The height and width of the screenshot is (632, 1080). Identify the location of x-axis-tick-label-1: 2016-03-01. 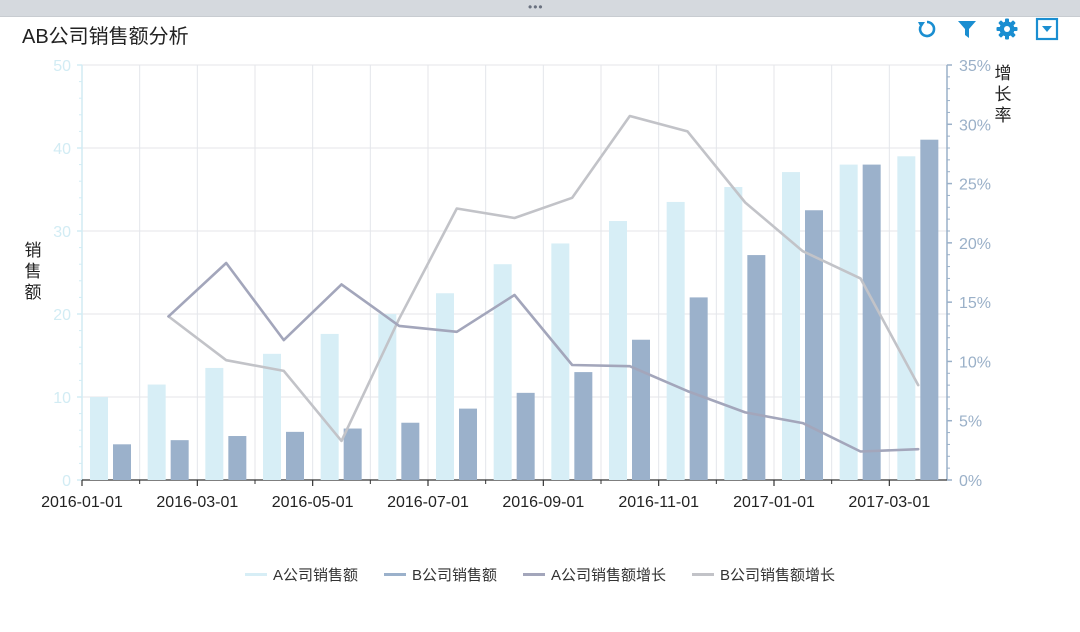
(197, 502).